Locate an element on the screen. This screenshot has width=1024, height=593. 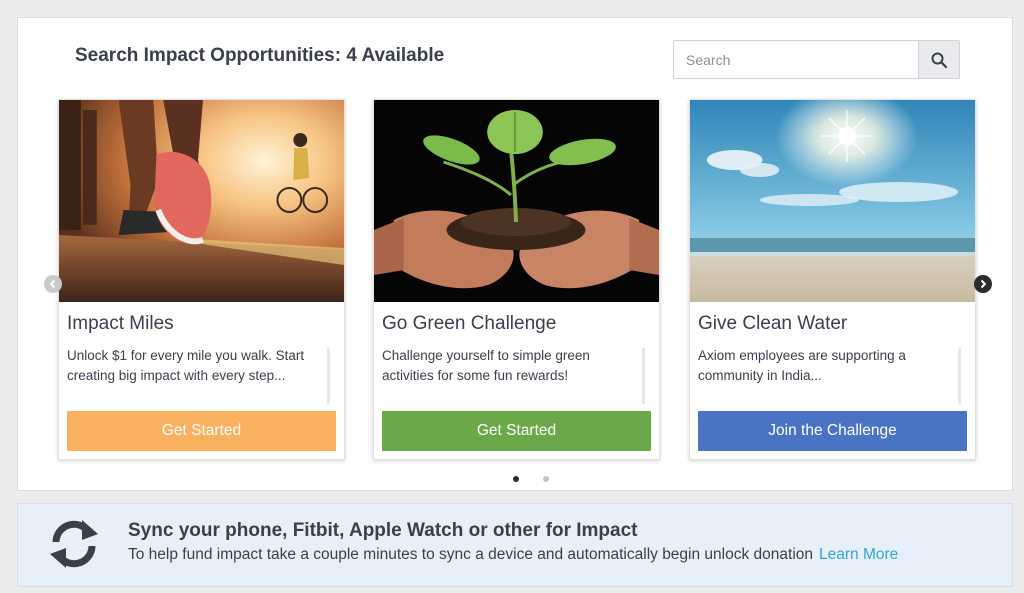
seedling-in-hands-image is located at coordinates (516, 201).